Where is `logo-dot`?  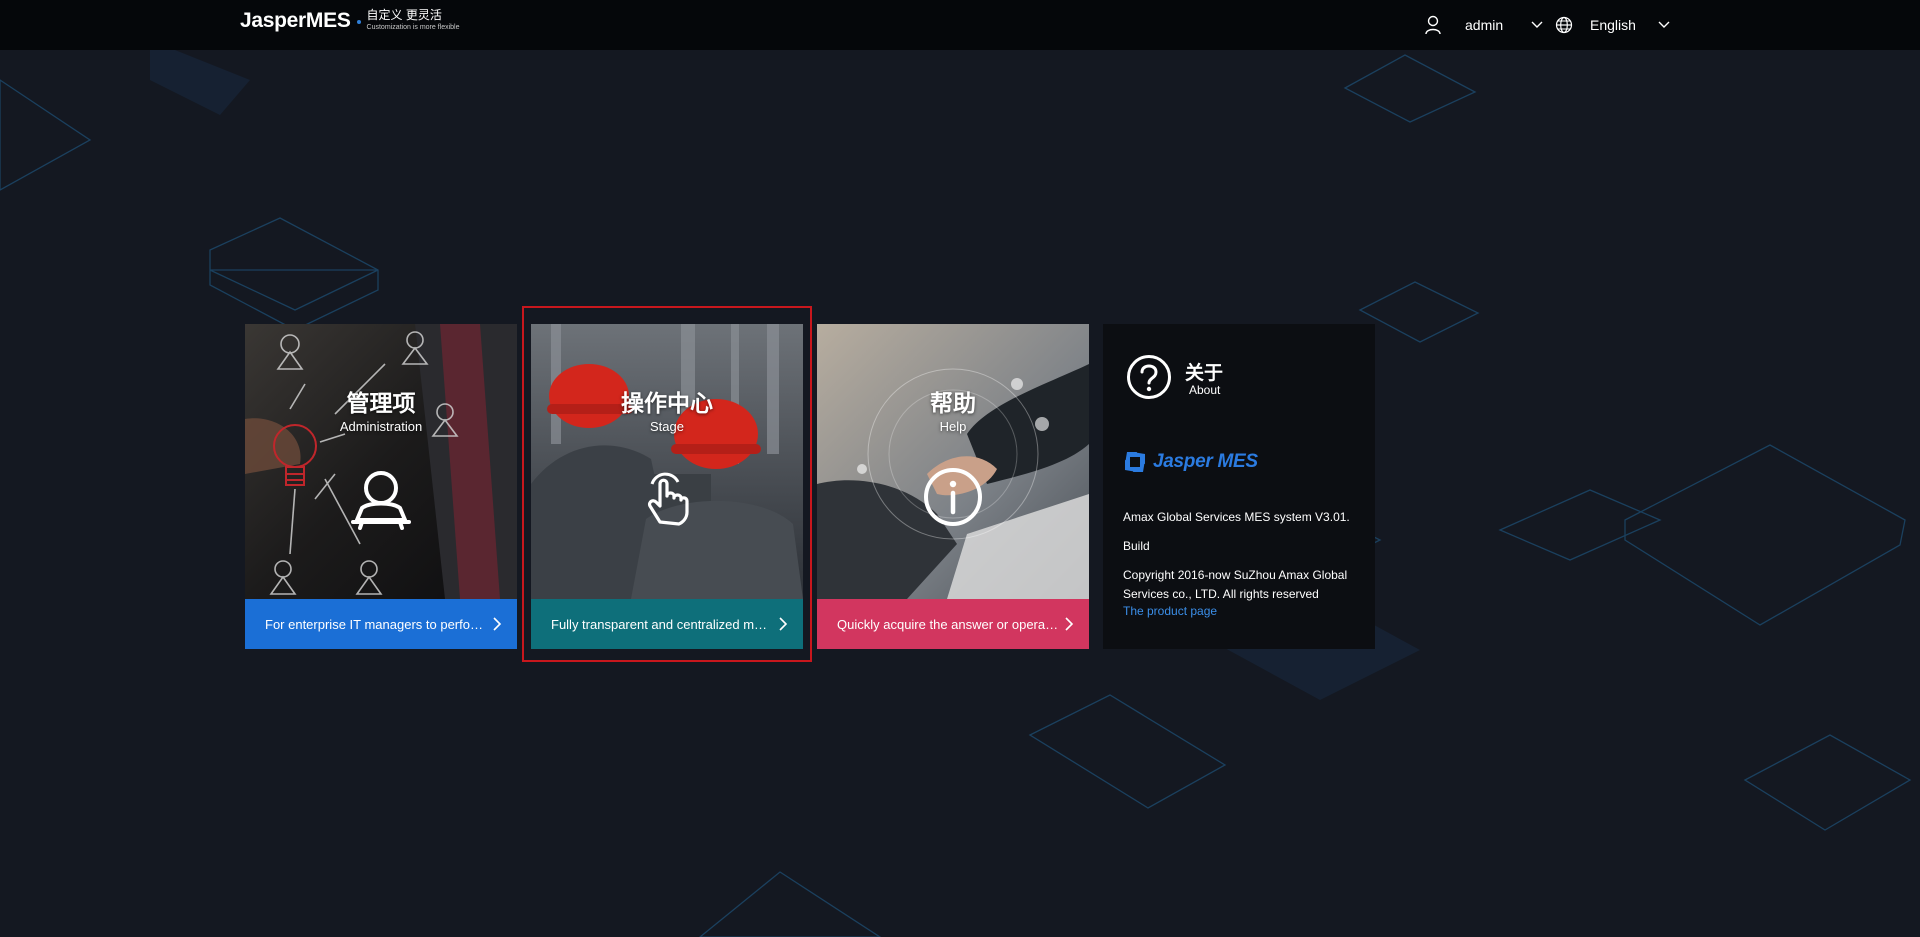
logo-dot is located at coordinates (358, 22).